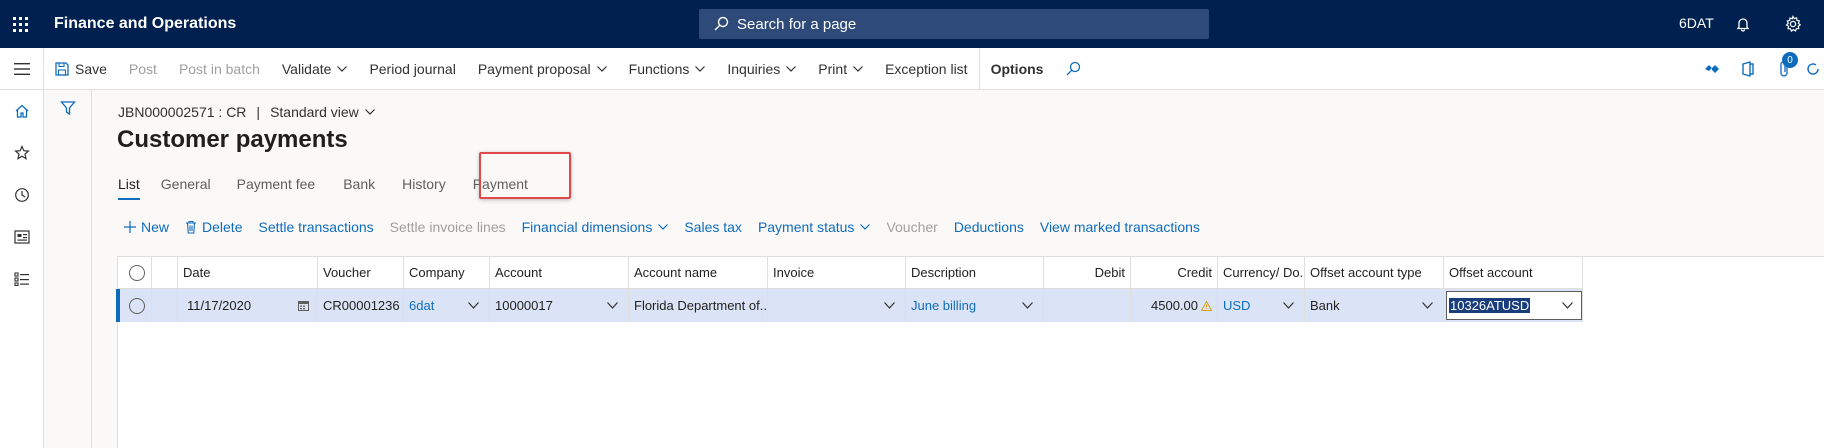  Describe the element at coordinates (315, 227) in the screenshot. I see `settle-transactions-button: Settle transactions` at that location.